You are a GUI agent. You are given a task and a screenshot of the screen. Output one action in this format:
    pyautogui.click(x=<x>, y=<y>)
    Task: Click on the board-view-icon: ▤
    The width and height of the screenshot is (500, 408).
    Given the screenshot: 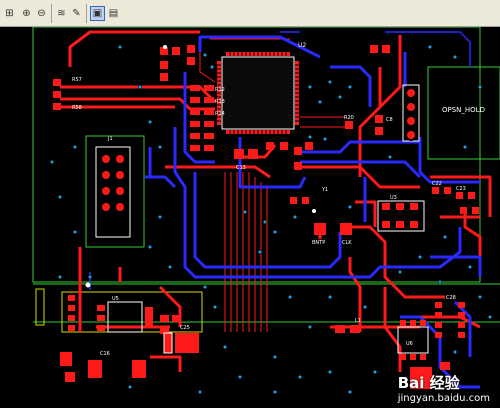 What is the action you would take?
    pyautogui.click(x=113, y=13)
    